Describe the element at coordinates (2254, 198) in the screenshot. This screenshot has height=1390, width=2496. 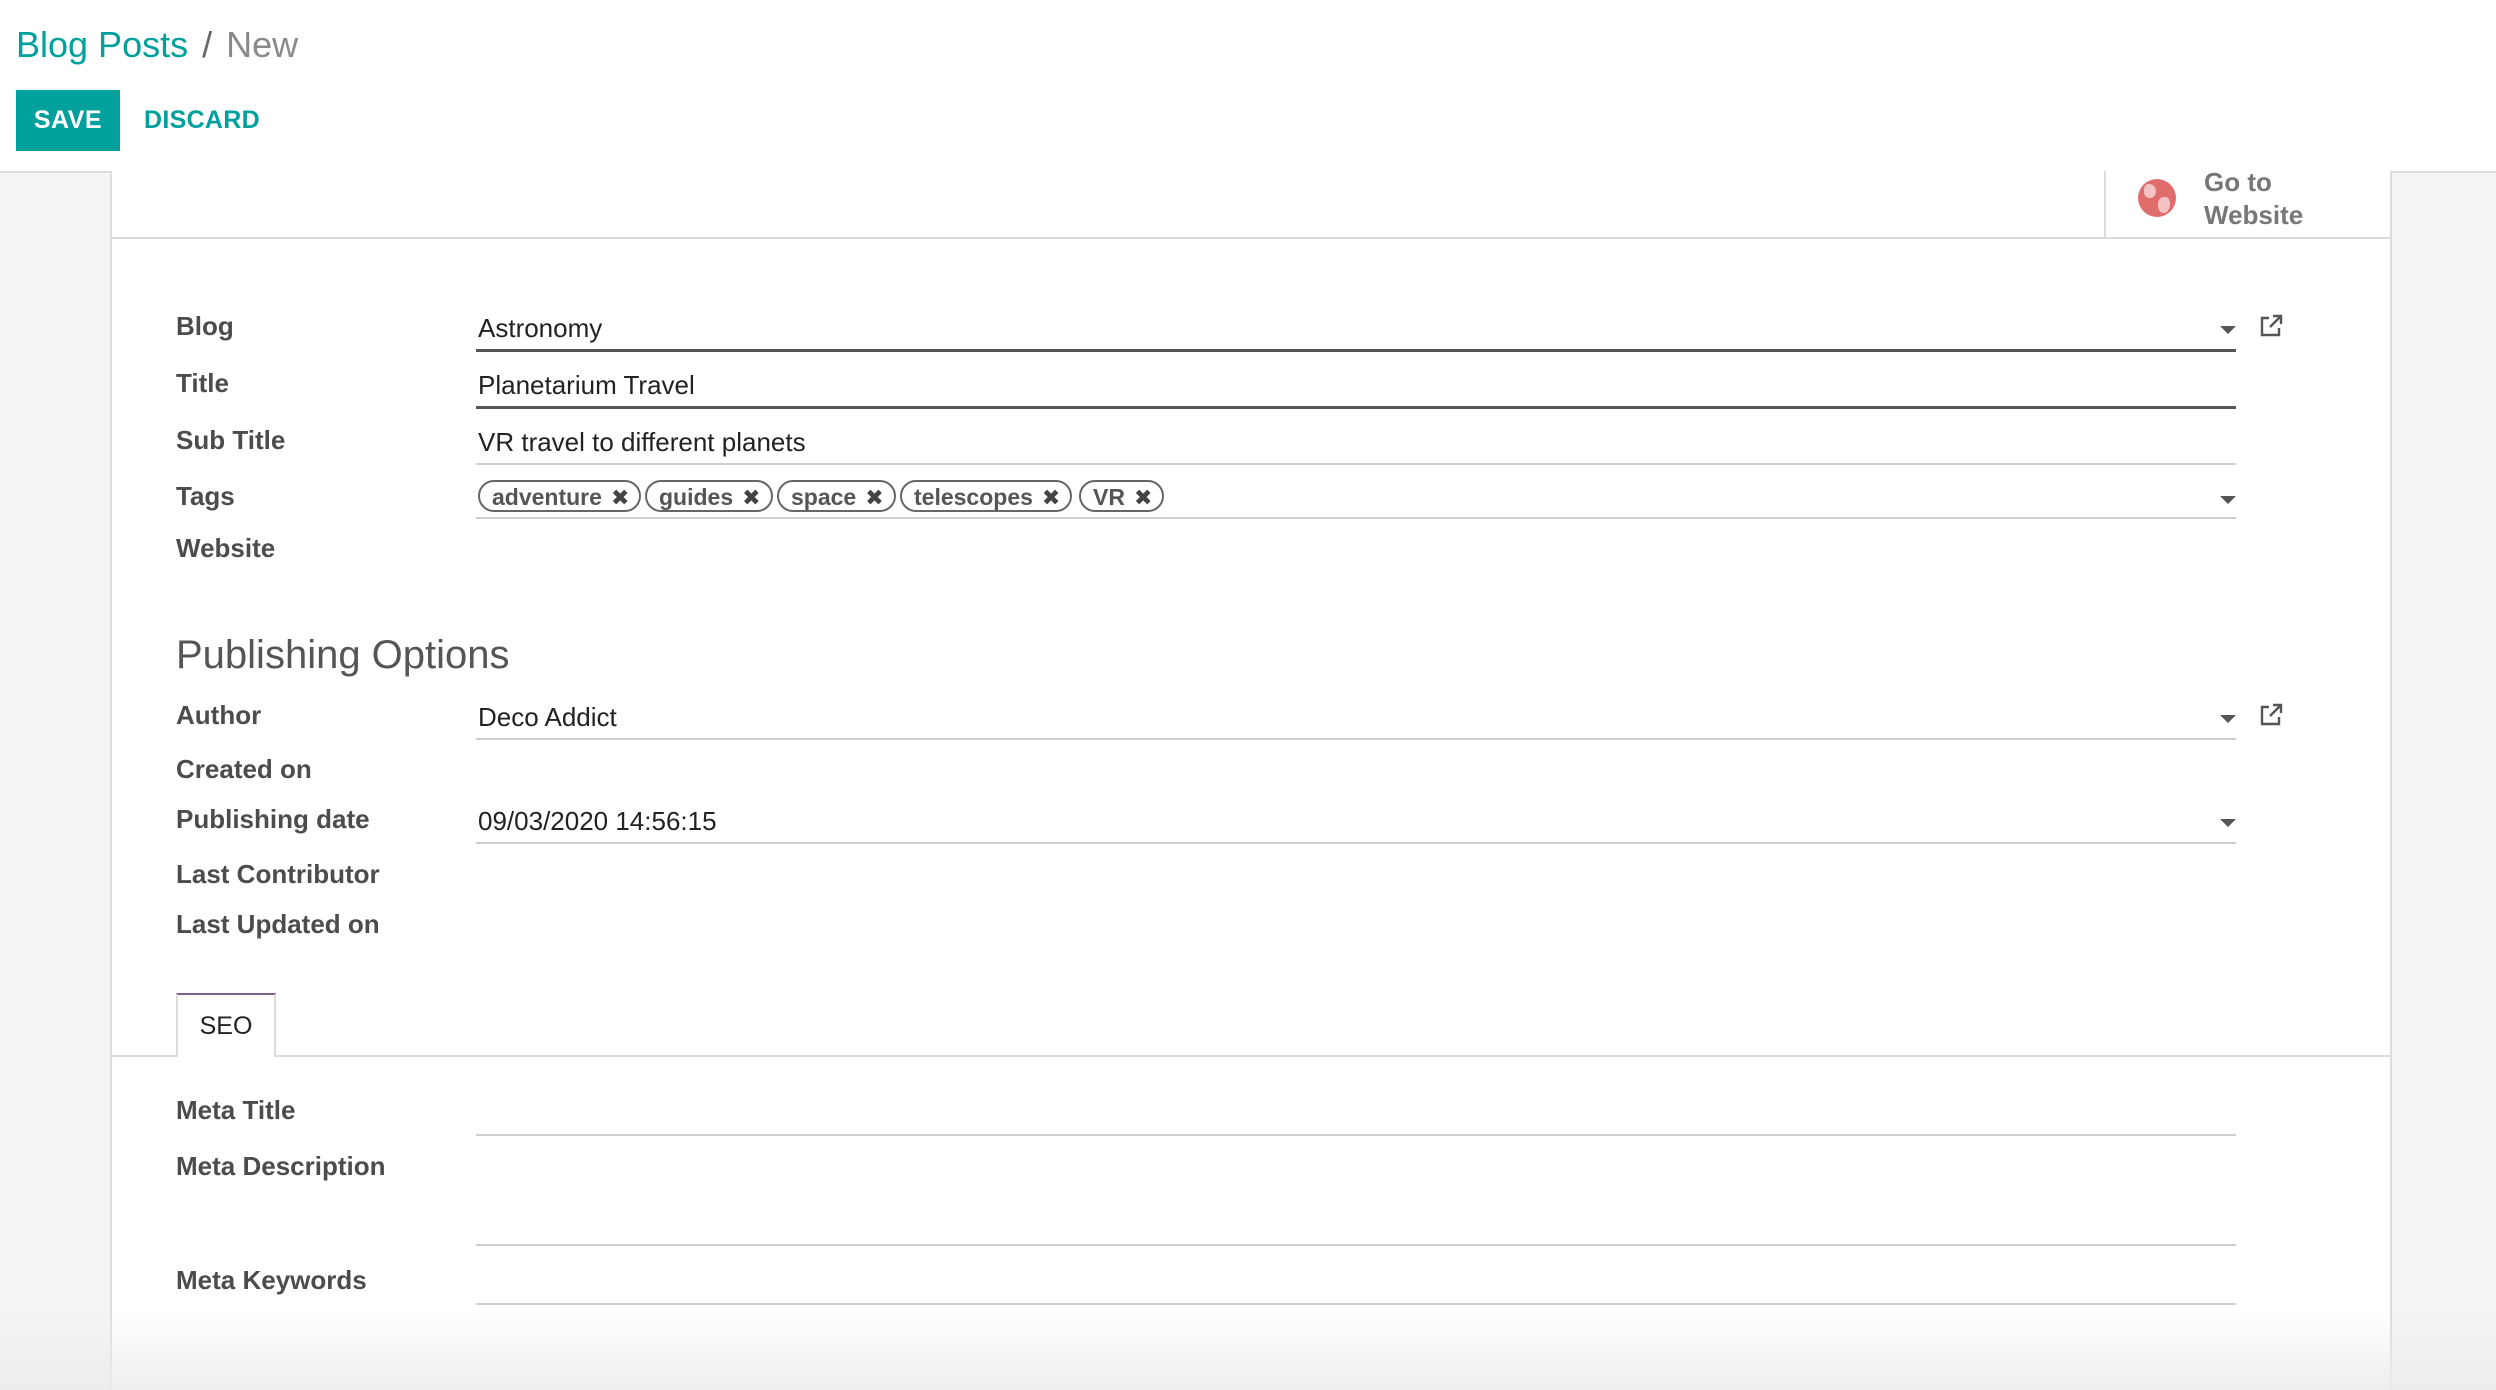
I see `go-to-website-label: Go to Website` at that location.